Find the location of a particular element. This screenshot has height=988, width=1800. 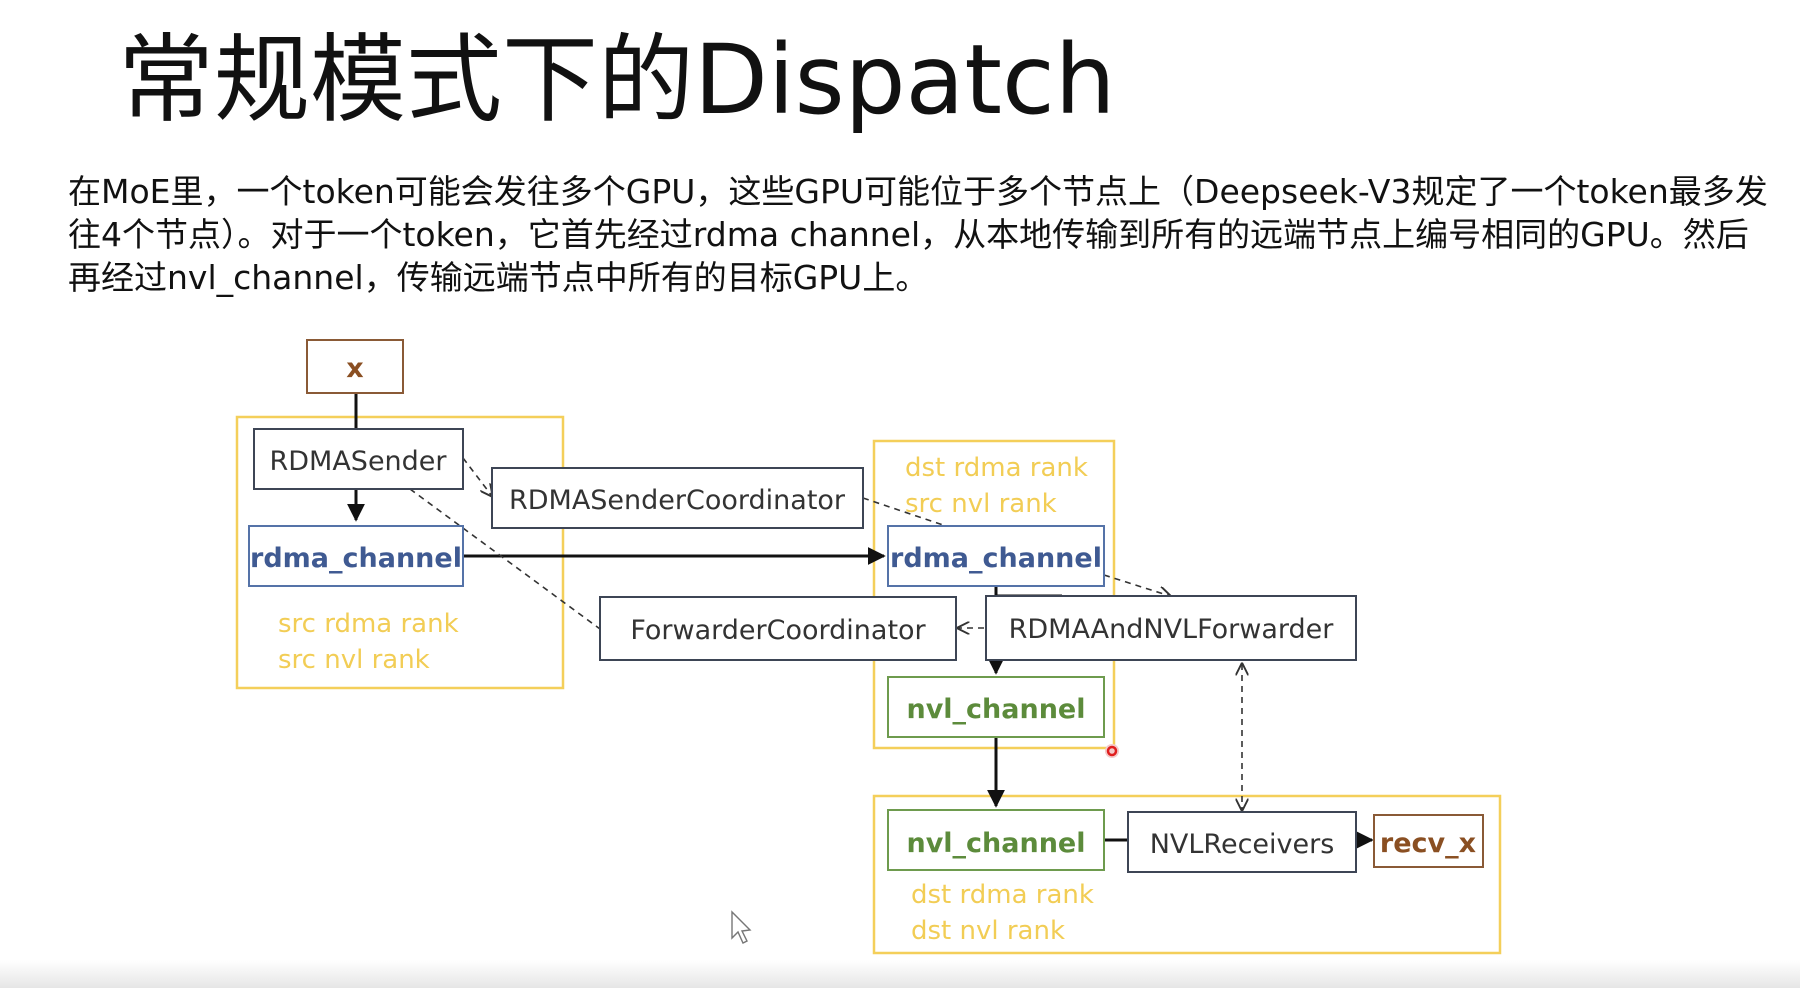

svg-text: NVLReceivers is located at coordinates (1242, 844).